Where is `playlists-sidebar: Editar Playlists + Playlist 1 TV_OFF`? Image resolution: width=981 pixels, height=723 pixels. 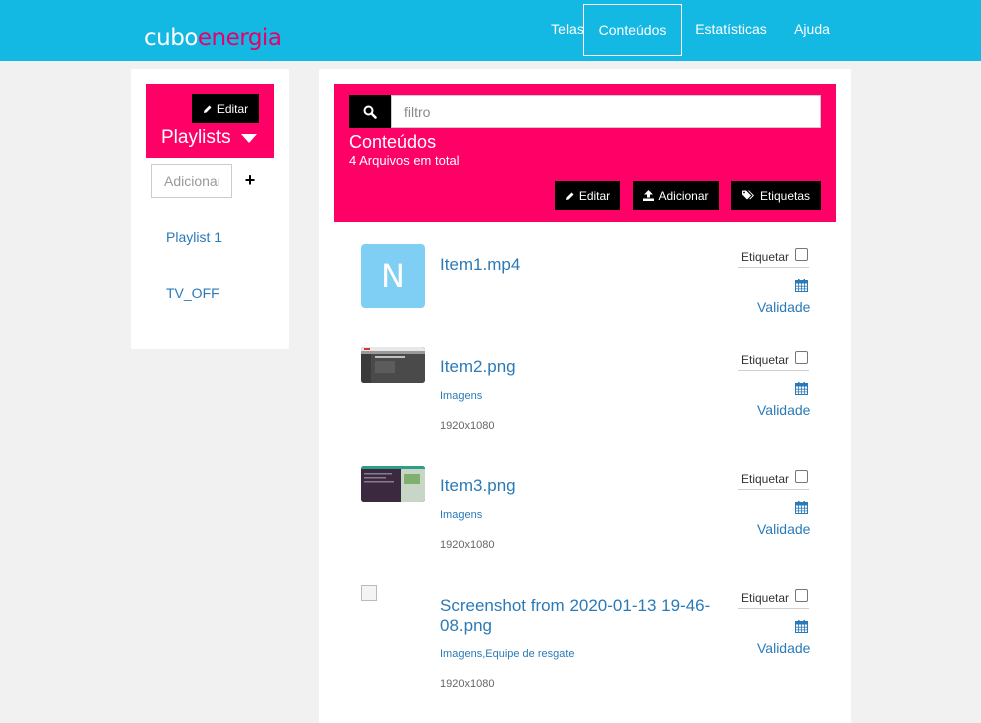
playlists-sidebar: Editar Playlists + Playlist 1 TV_OFF is located at coordinates (210, 209).